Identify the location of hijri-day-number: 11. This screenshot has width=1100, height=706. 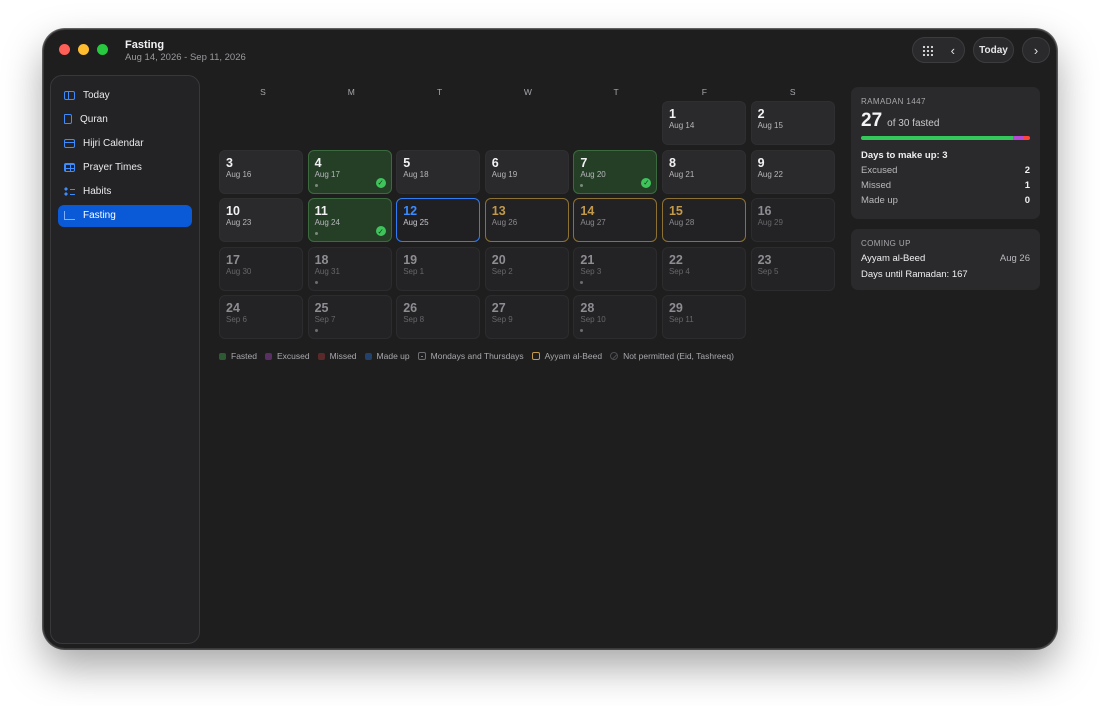
(321, 211).